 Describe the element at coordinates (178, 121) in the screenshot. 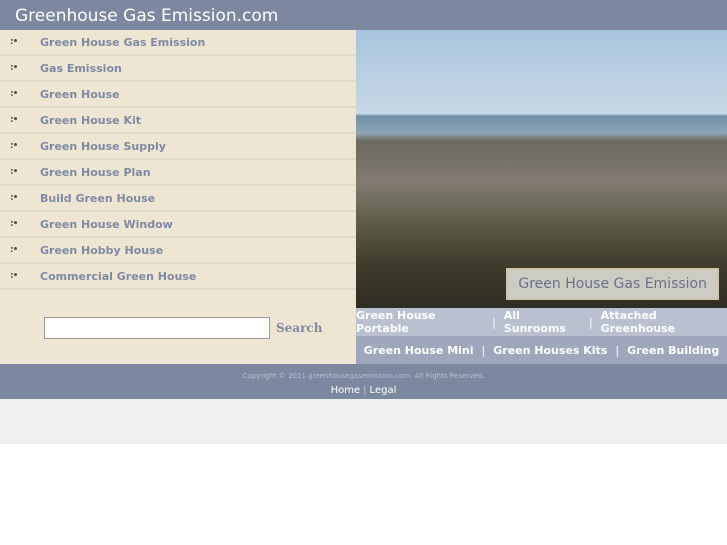

I see `sidebar-item: :• Green House Kit` at that location.